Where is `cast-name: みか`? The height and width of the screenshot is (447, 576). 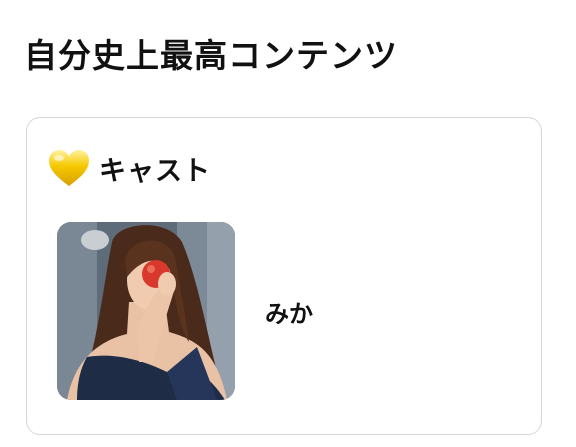 cast-name: みか is located at coordinates (289, 313).